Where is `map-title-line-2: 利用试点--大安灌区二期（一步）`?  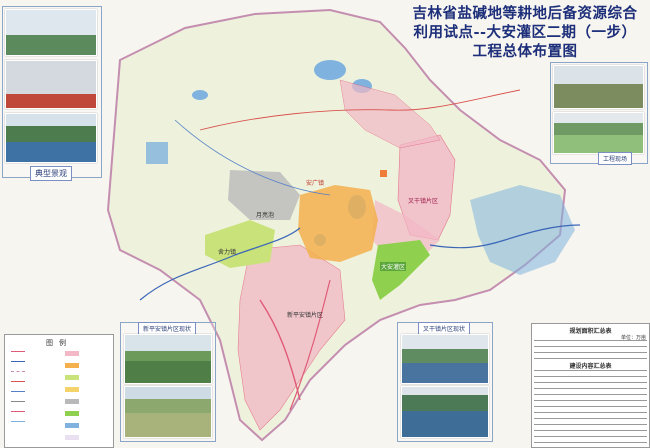 map-title-line-2: 利用试点--大安灌区二期（一步） is located at coordinates (525, 32).